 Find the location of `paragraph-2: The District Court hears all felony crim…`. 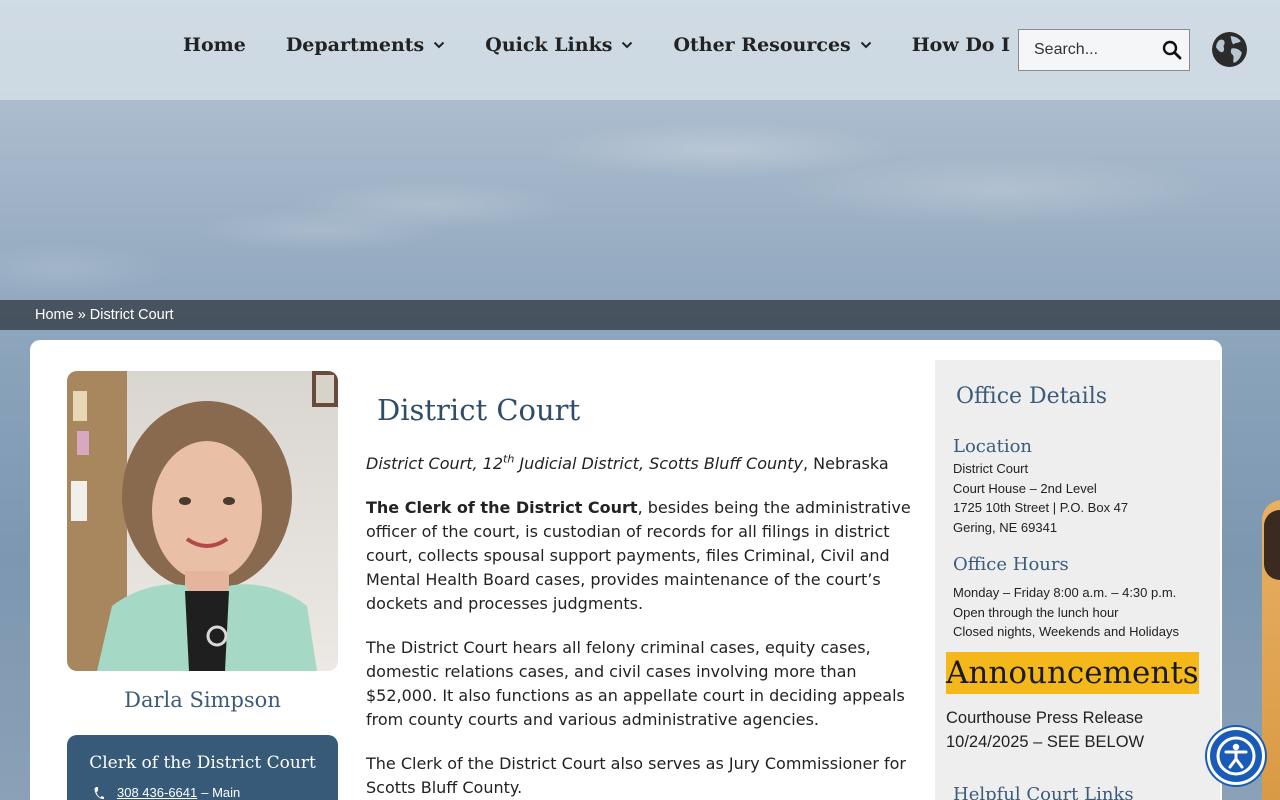

paragraph-2: The District Court hears all felony crim… is located at coordinates (635, 683).